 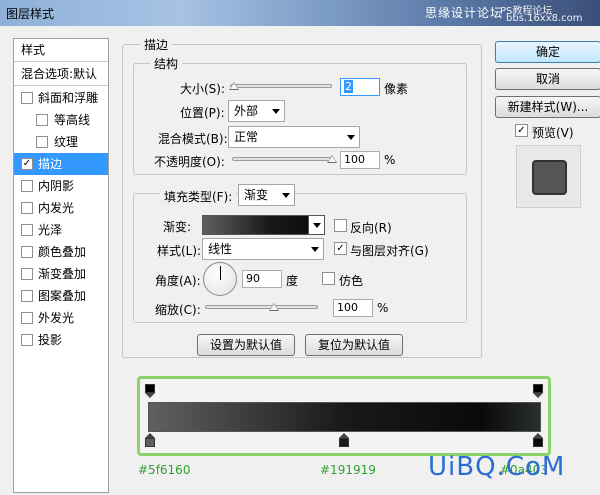 I want to click on style-item-outer-glow: 外发光, so click(x=61, y=318).